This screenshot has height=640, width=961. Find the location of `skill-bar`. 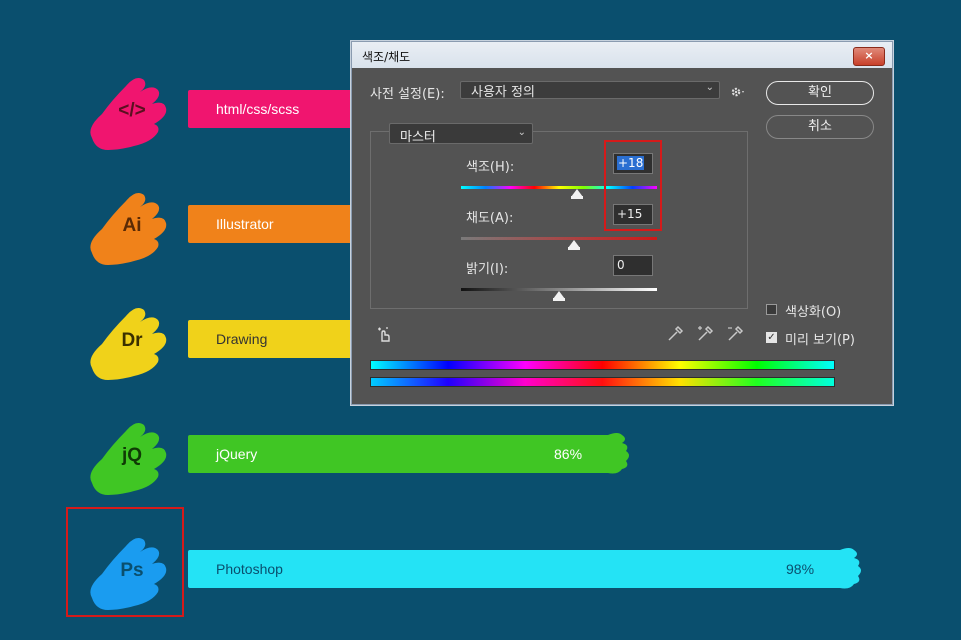

skill-bar is located at coordinates (515, 569).